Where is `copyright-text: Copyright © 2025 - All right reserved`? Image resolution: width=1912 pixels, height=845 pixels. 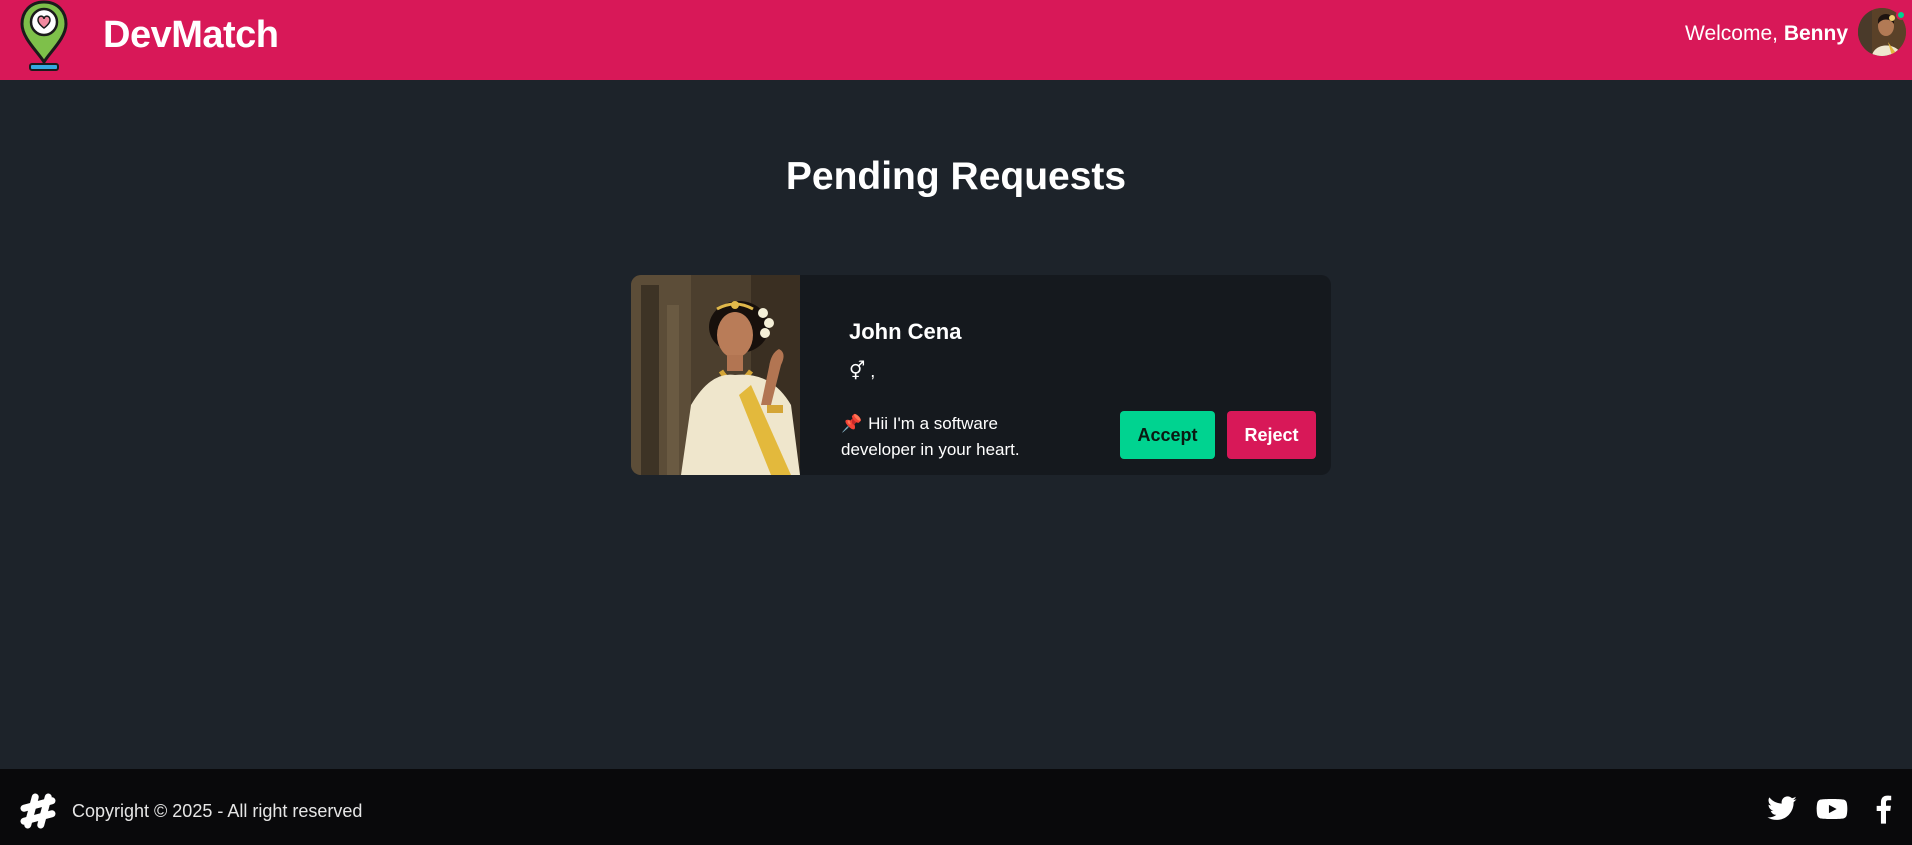 copyright-text: Copyright © 2025 - All right reserved is located at coordinates (217, 811).